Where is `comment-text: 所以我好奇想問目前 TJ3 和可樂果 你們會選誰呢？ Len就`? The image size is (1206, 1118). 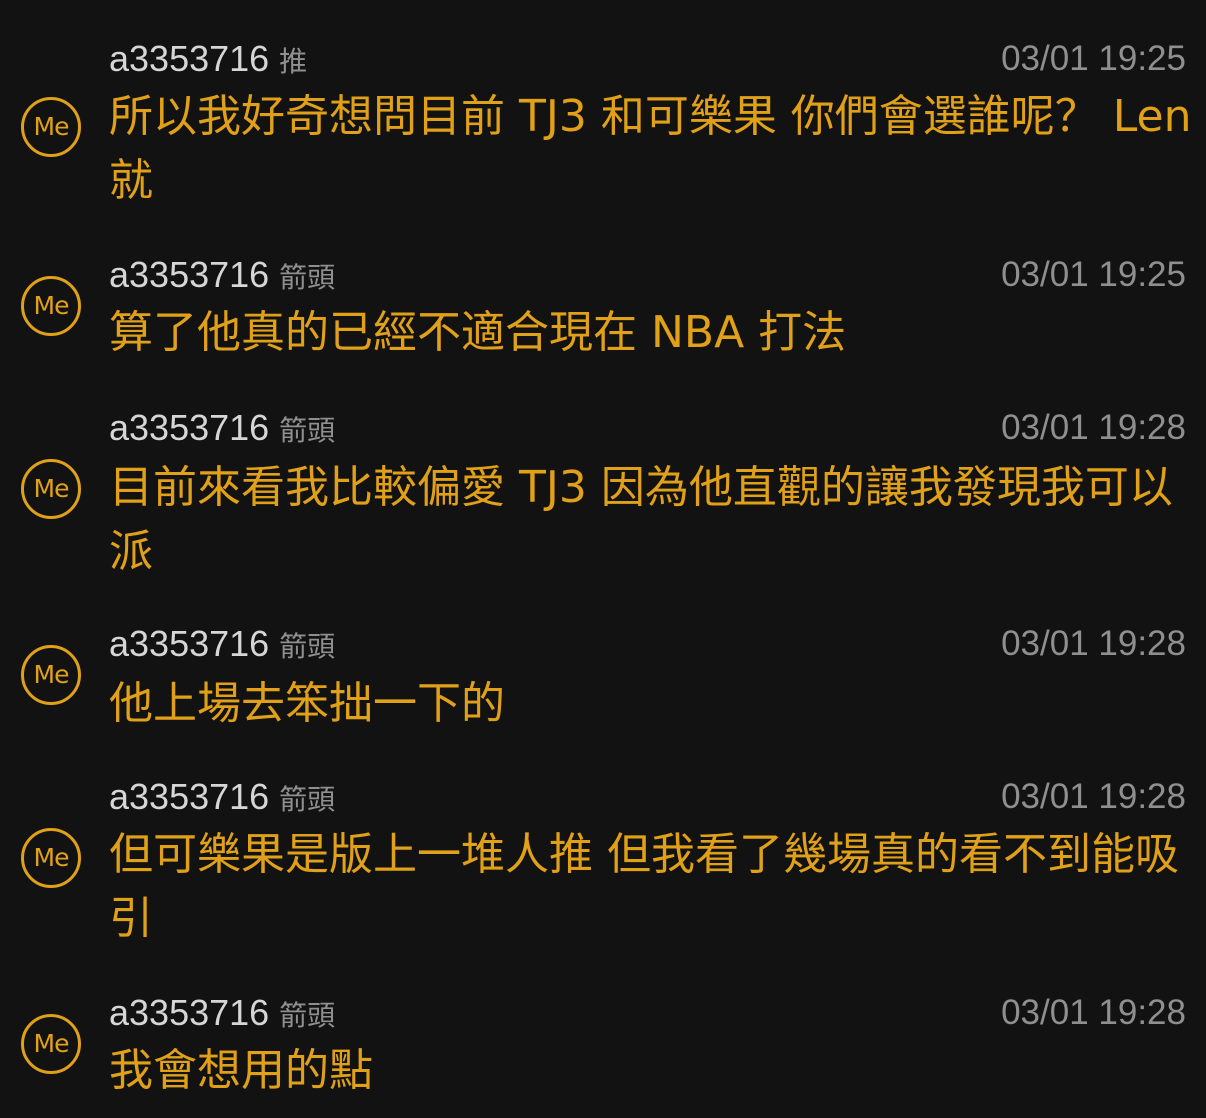 comment-text: 所以我好奇想問目前 TJ3 和可樂果 你們會選誰呢？ Len就 is located at coordinates (650, 148).